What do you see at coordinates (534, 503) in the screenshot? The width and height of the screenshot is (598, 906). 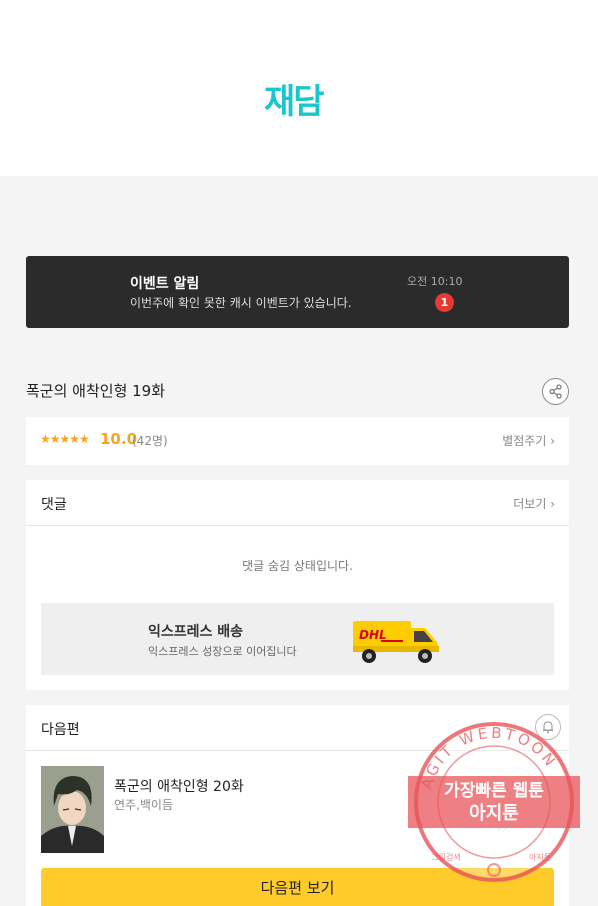 I see `comments-more-link: 더보기 ›` at bounding box center [534, 503].